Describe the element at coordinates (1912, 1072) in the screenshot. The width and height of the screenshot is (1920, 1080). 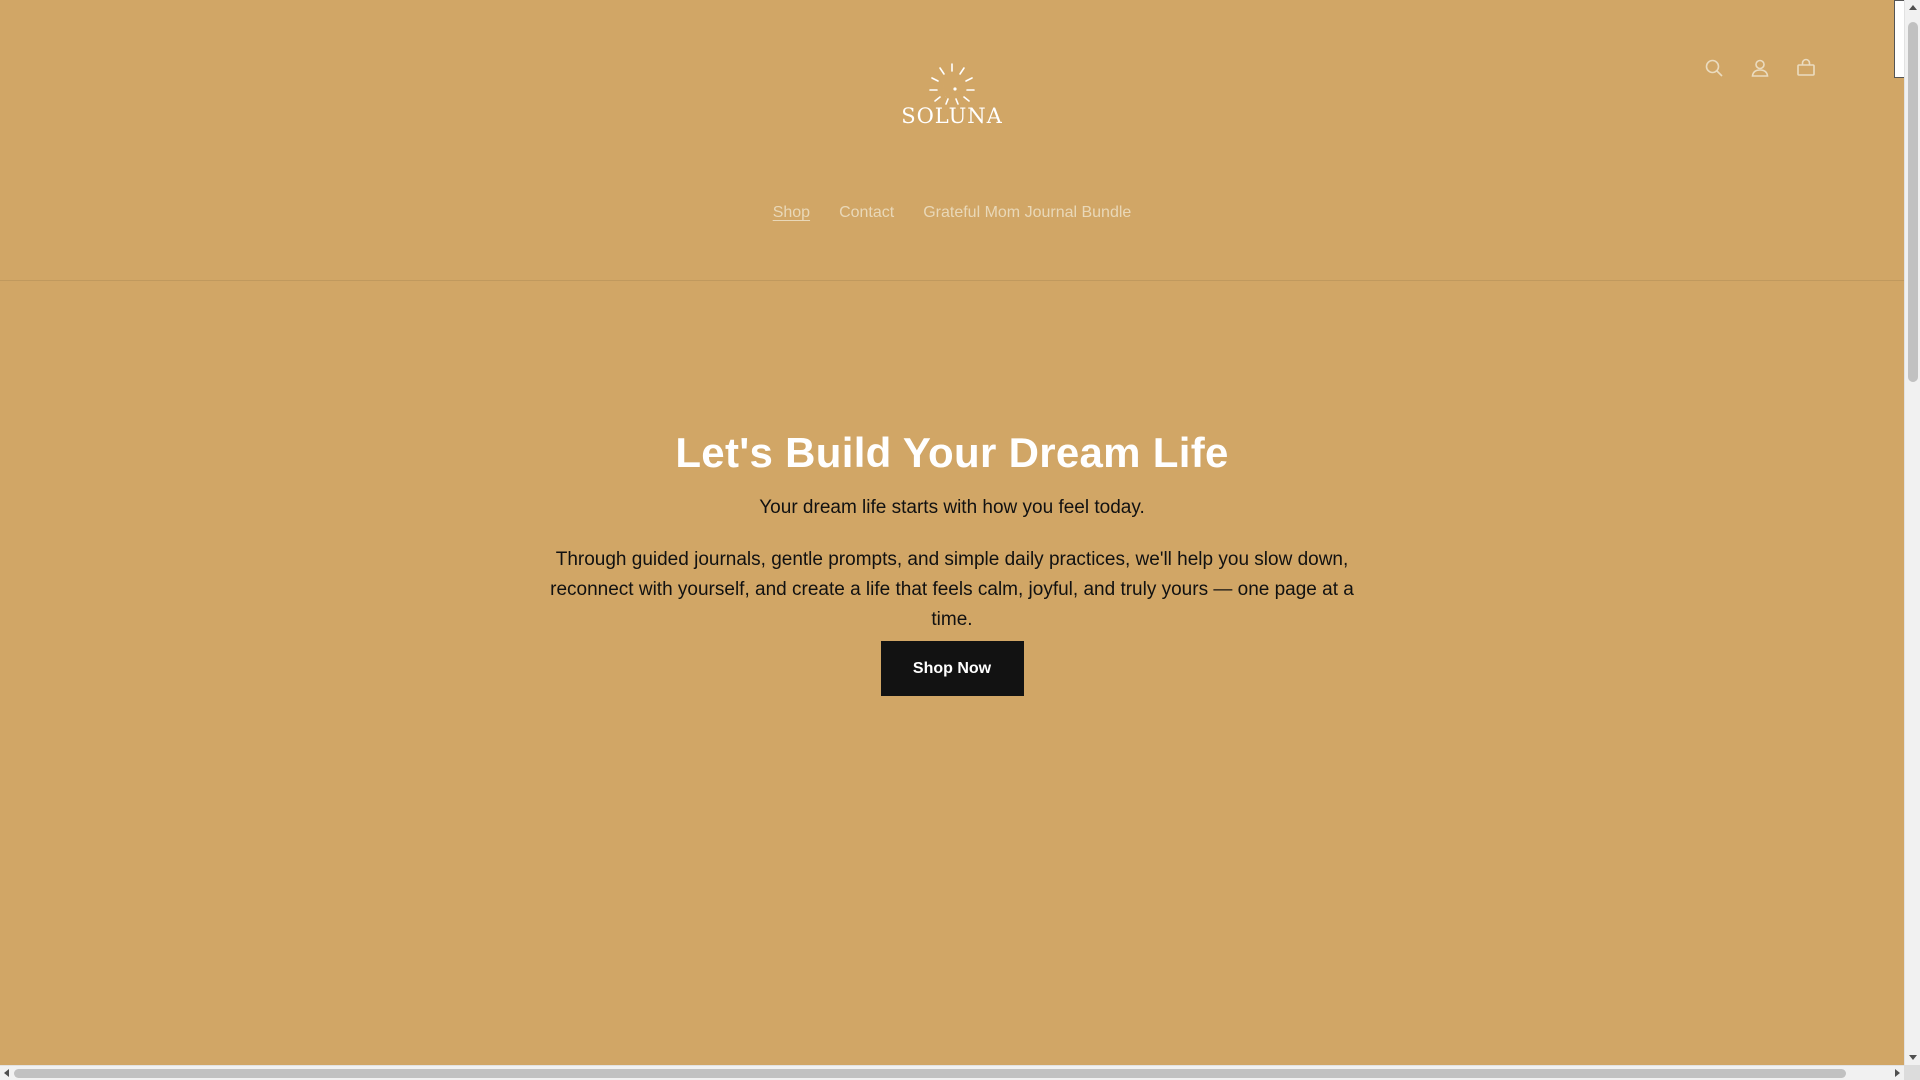
I see `scrollbar-corner` at that location.